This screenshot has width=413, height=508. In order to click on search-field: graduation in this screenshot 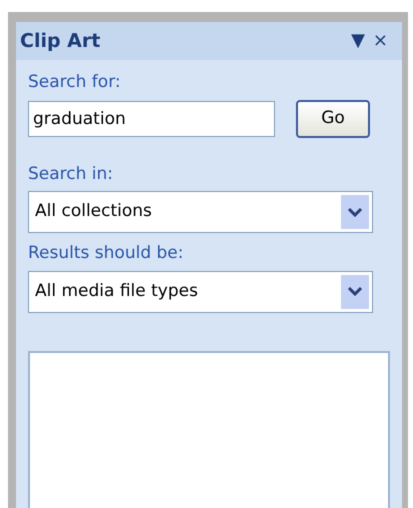, I will do `click(151, 118)`.